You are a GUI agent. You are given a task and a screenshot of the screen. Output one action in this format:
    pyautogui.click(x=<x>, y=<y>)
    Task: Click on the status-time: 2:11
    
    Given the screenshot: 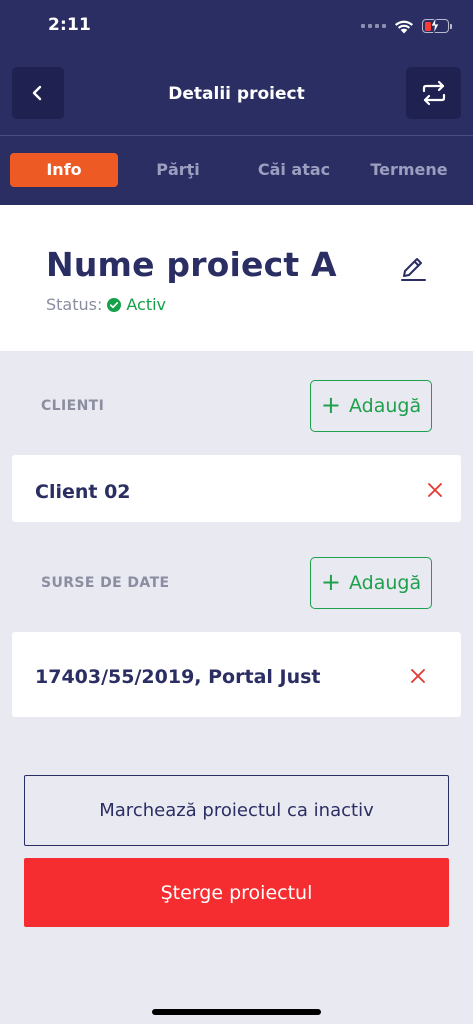 What is the action you would take?
    pyautogui.click(x=70, y=25)
    